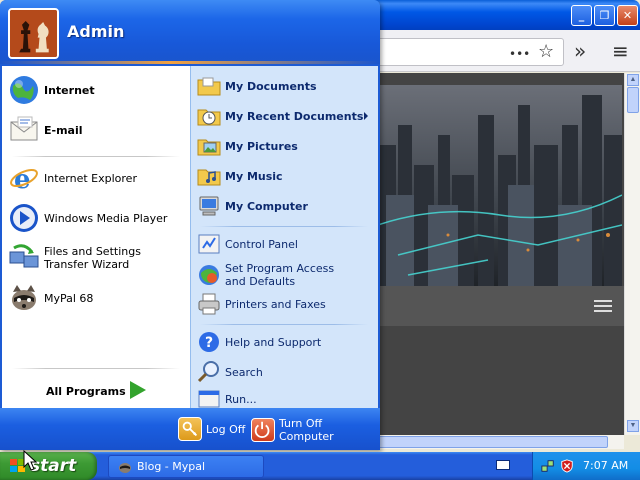  I want to click on submenu-arrow-icon, so click(366, 116).